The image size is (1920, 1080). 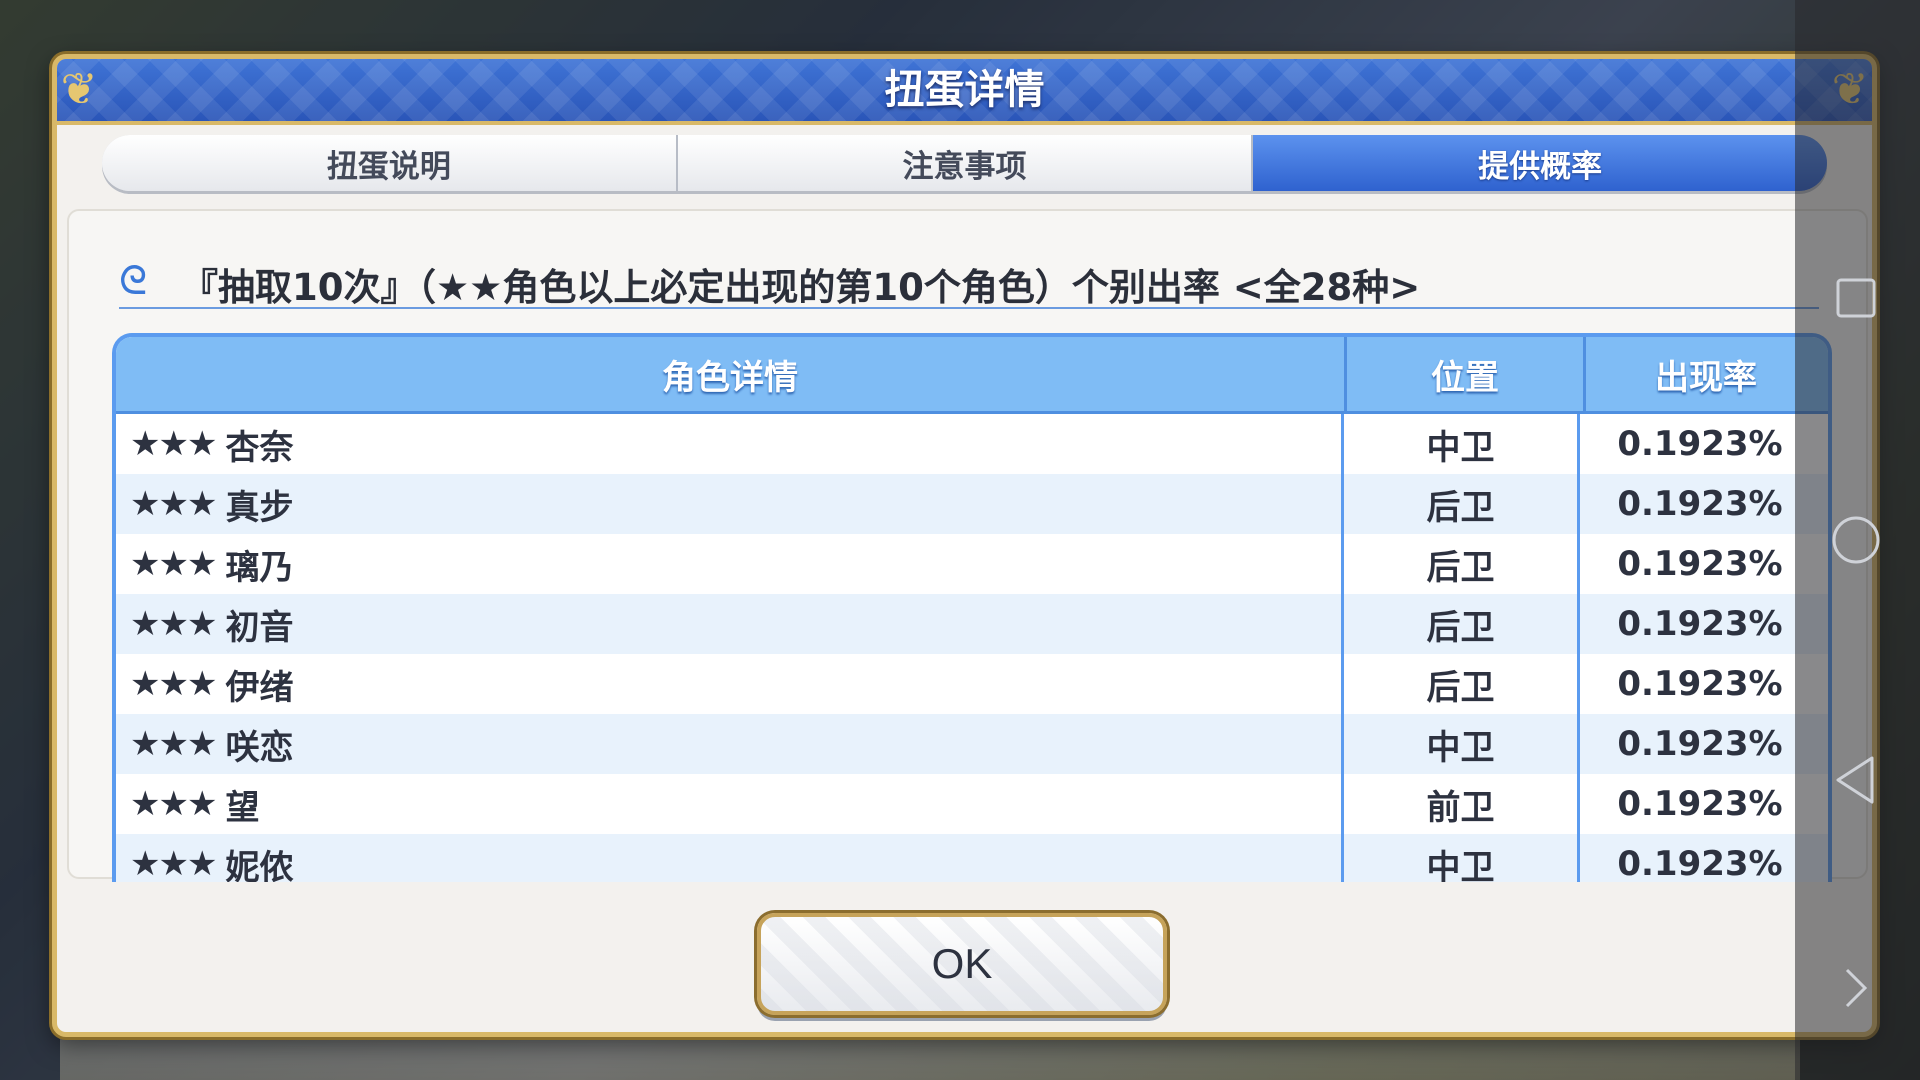 I want to click on column-header-rate: 出现率, so click(x=1706, y=377).